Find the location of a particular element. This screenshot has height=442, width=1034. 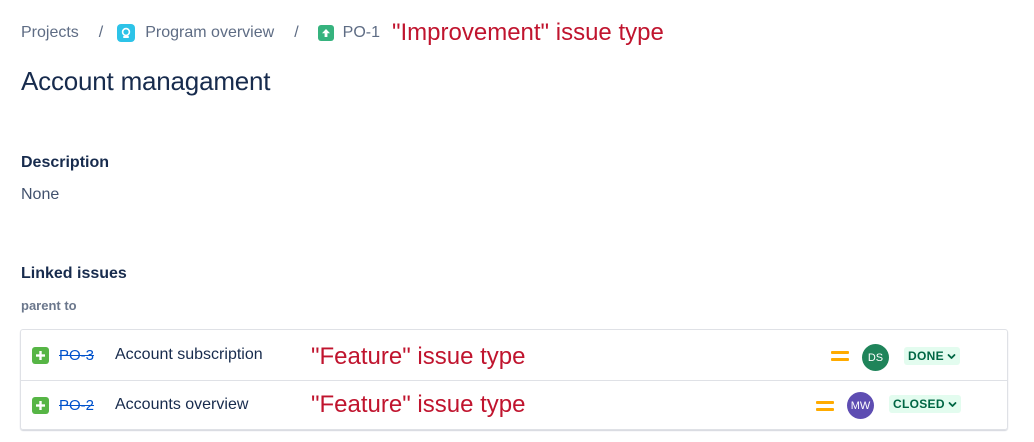

status-label: CLOSED is located at coordinates (919, 404).